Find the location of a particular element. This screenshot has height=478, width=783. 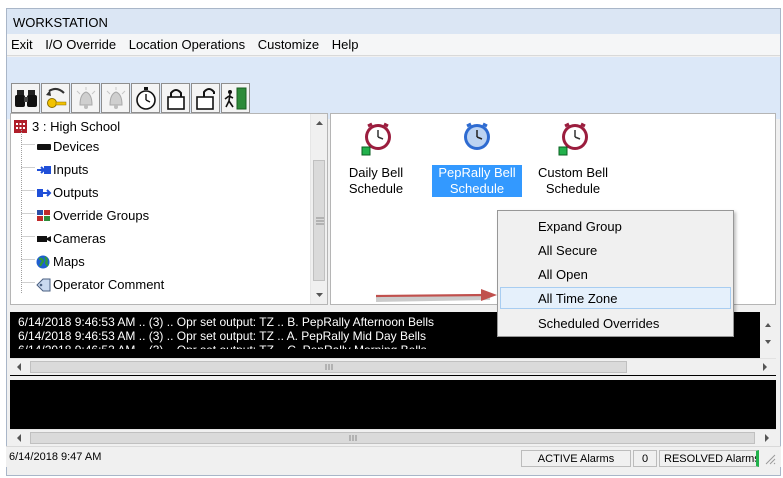

daily-bell-caption: Daily Bell Schedule is located at coordinates (376, 181).